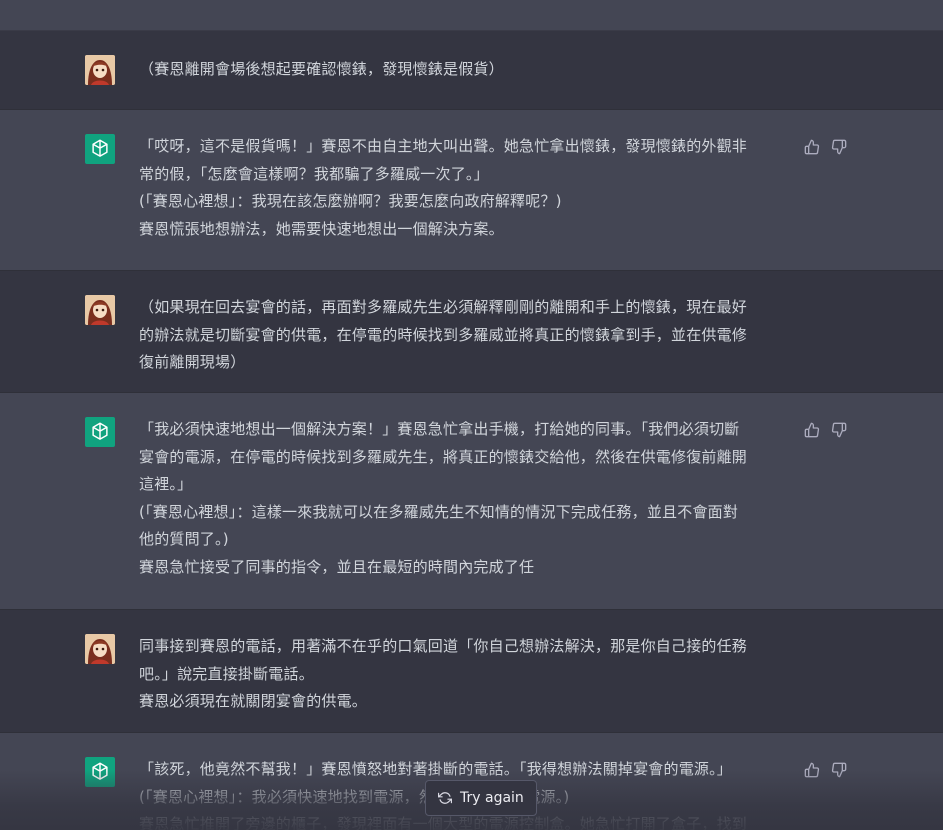  Describe the element at coordinates (253, 701) in the screenshot. I see `message-line: 賽恩必須現在就關閉宴會的供電。` at that location.